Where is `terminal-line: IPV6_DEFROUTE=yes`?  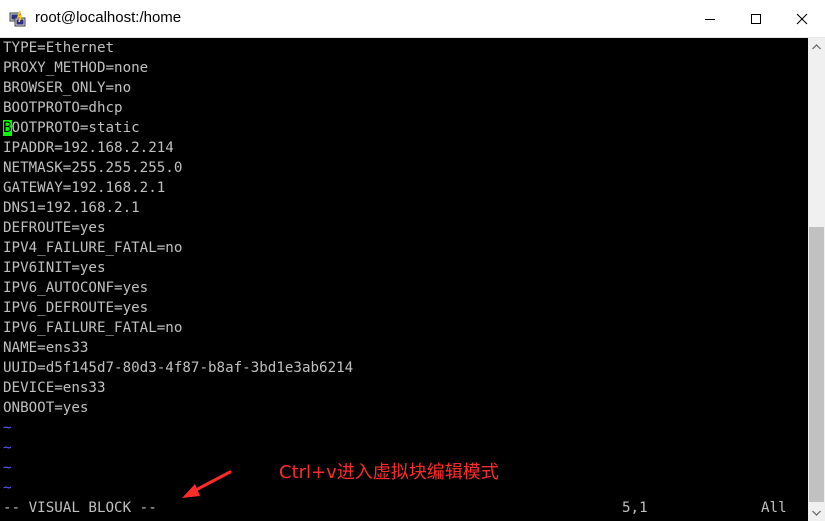
terminal-line: IPV6_DEFROUTE=yes is located at coordinates (76, 308).